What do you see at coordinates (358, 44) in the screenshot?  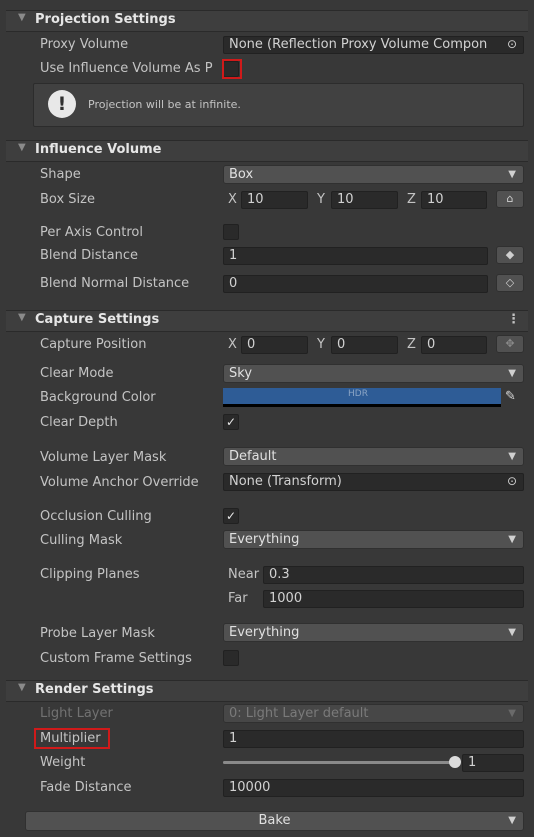 I see `proxy-volume-value: None (Reflection Proxy Volume Compon` at bounding box center [358, 44].